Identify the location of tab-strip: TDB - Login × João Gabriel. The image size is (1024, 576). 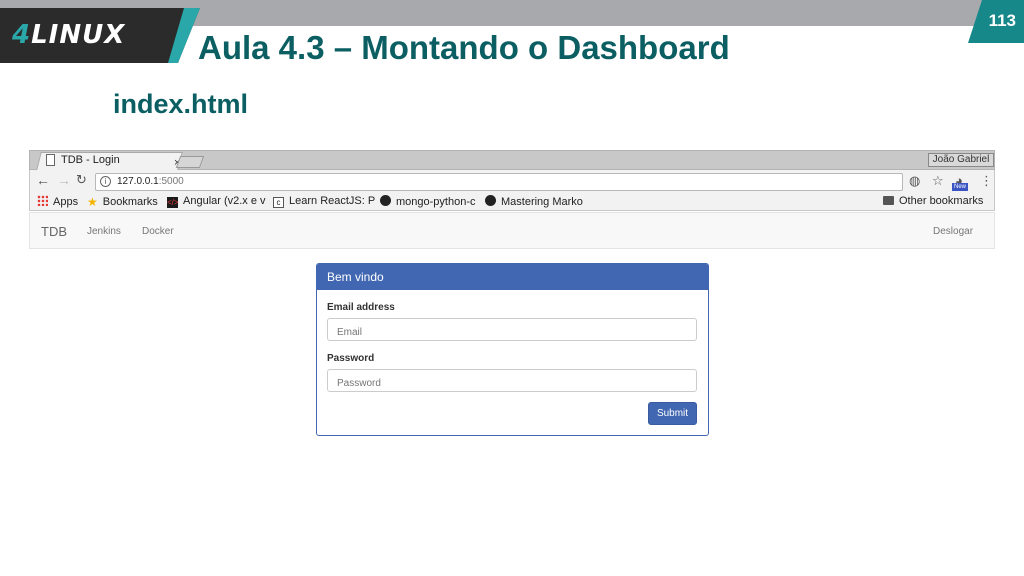
(512, 160).